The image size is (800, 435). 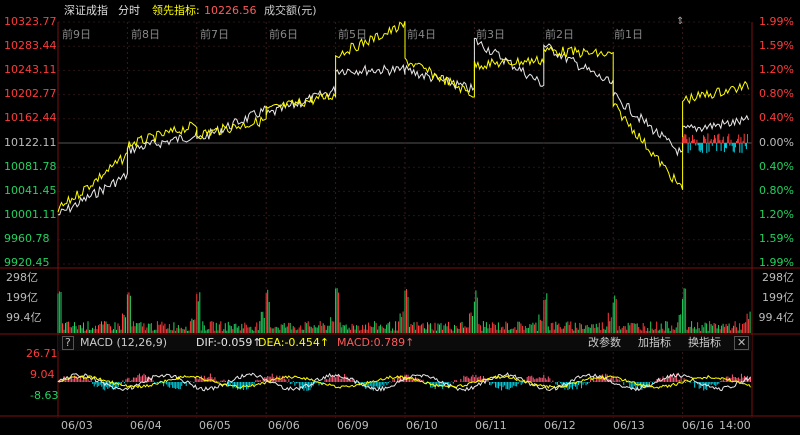 I want to click on price-tick: 10283.44, so click(x=30, y=45).